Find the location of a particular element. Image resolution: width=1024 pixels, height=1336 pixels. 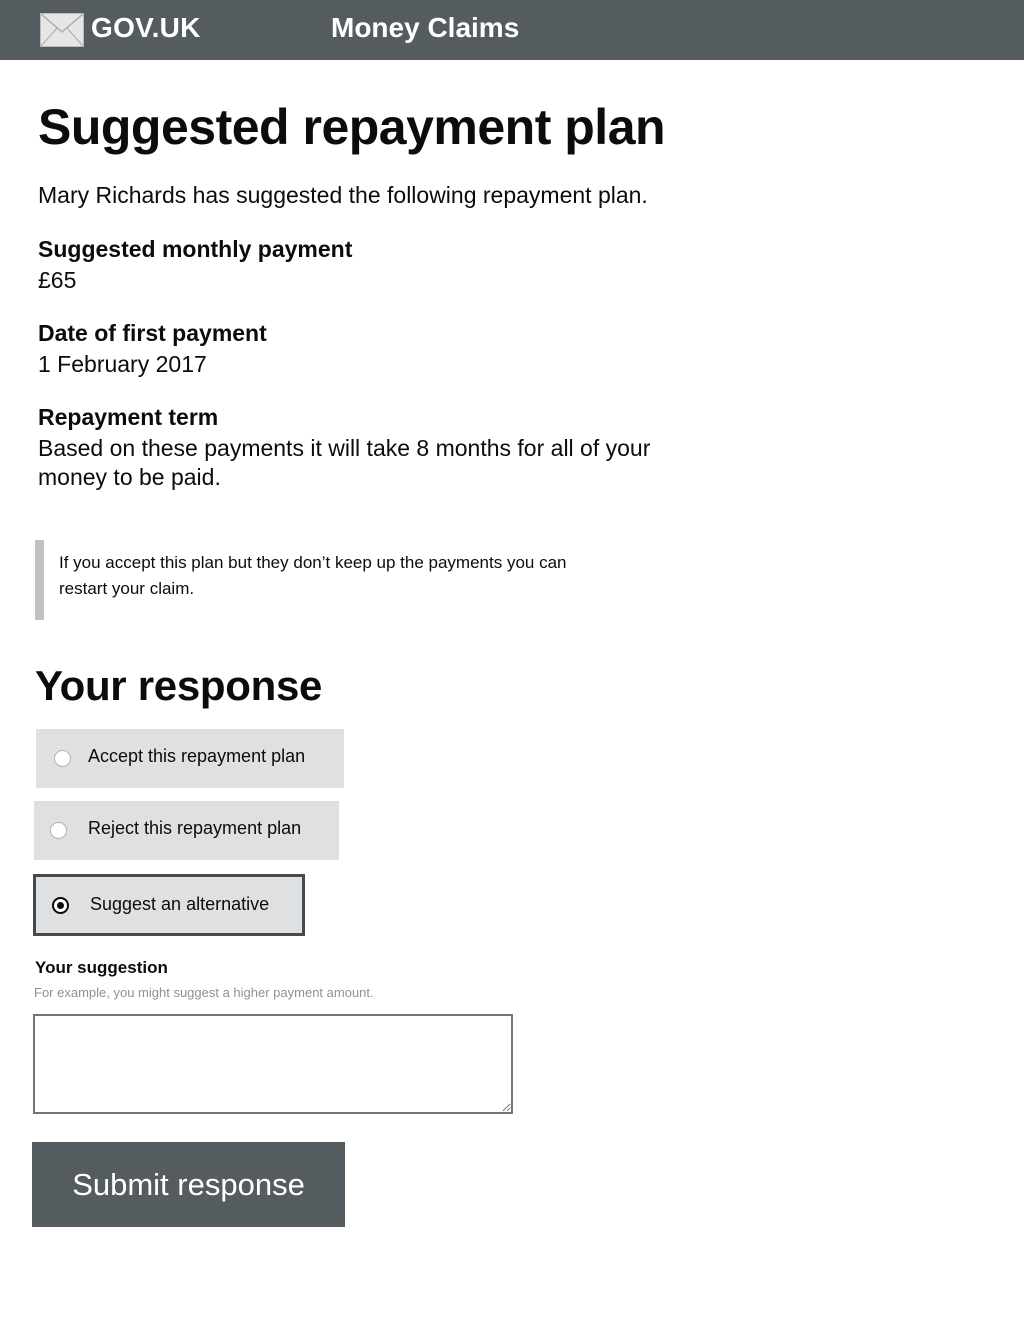

radio-accept-plan: Accept this repayment plan is located at coordinates (190, 758).